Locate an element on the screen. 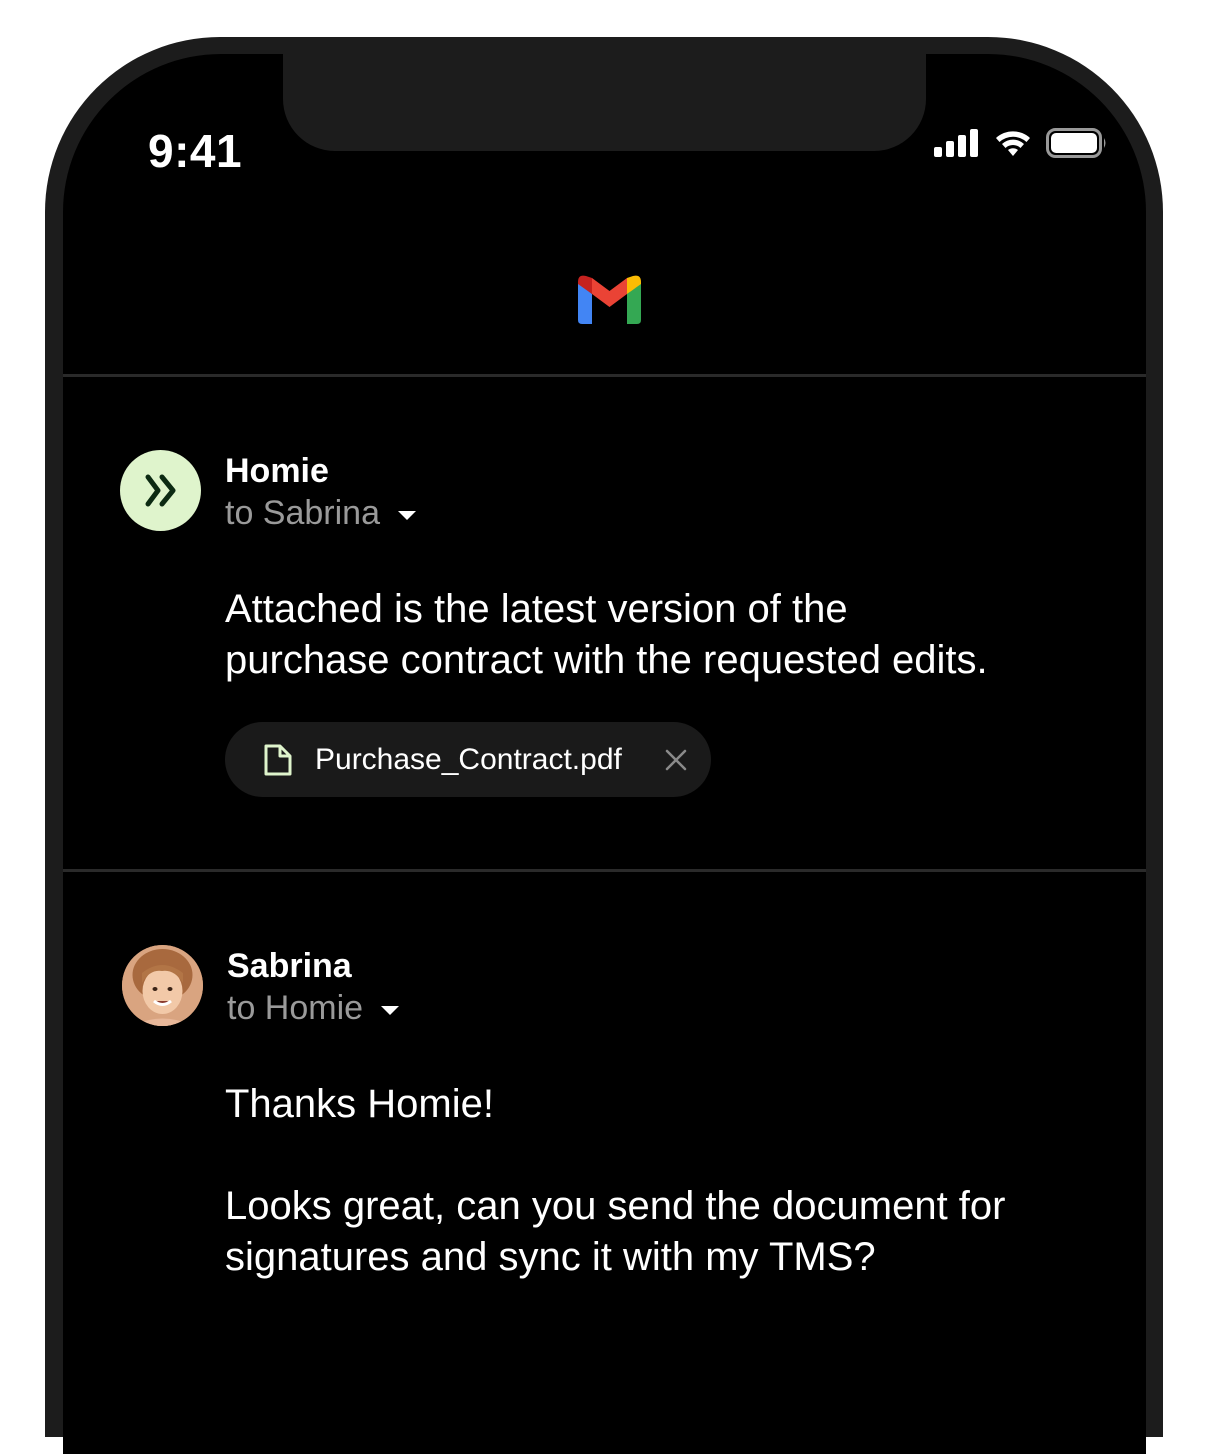  attachment-chip: Purchase_Contract.pdf is located at coordinates (468, 759).